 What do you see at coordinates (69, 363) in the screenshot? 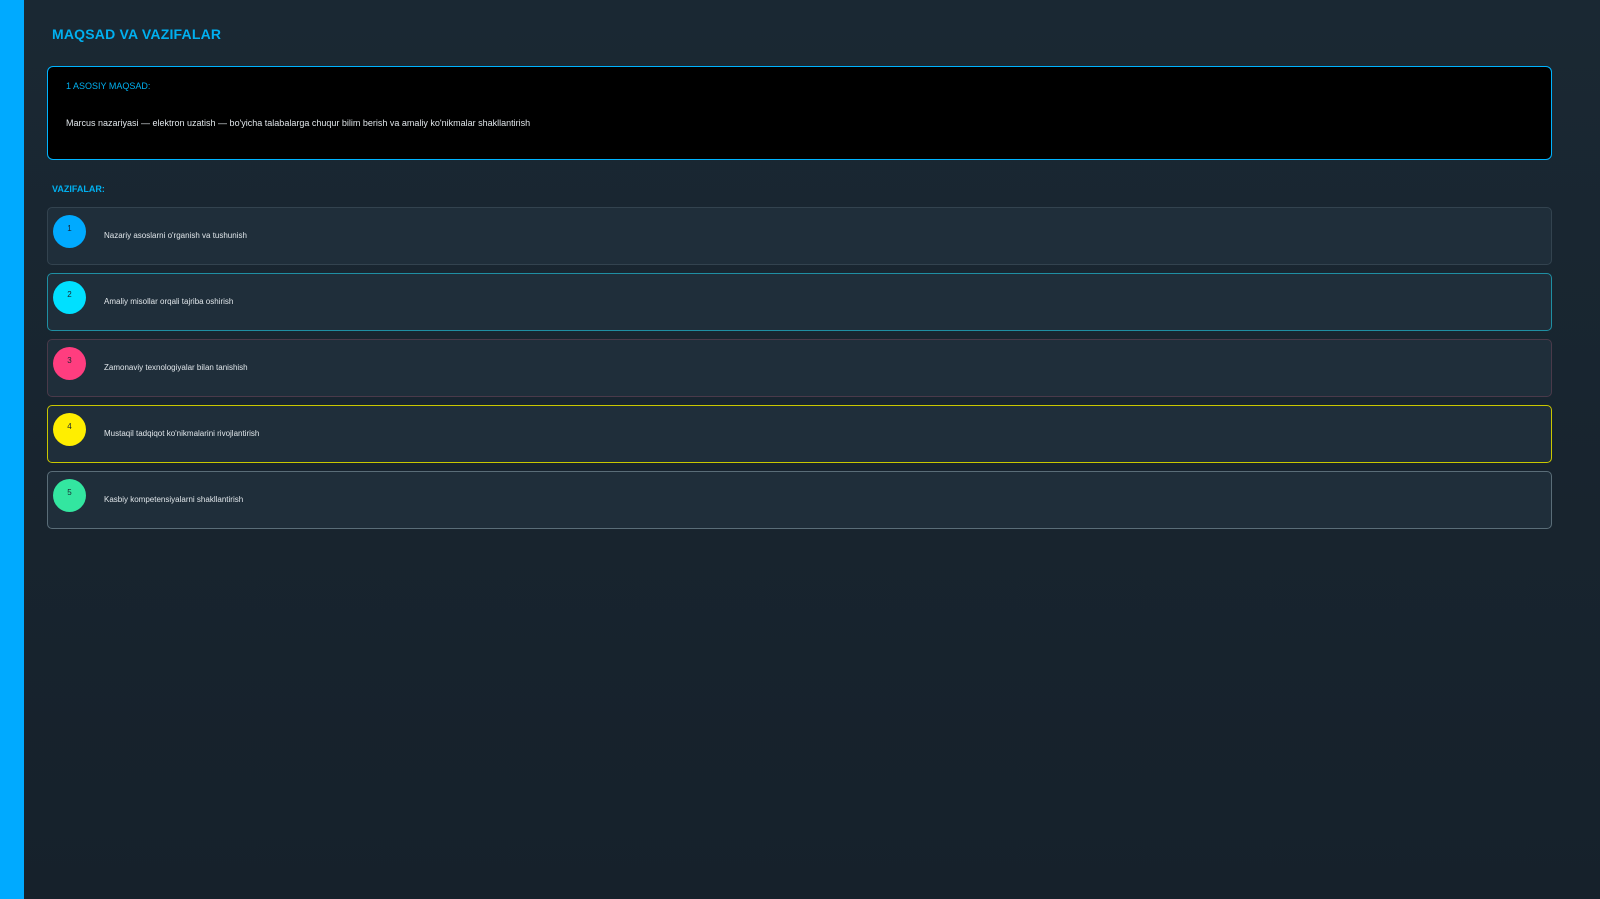
I see `task-number-badge: 3` at bounding box center [69, 363].